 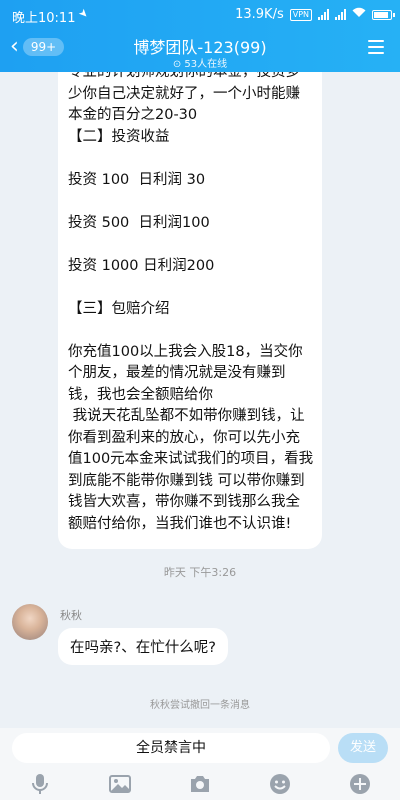 What do you see at coordinates (280, 784) in the screenshot?
I see `emoji-icon` at bounding box center [280, 784].